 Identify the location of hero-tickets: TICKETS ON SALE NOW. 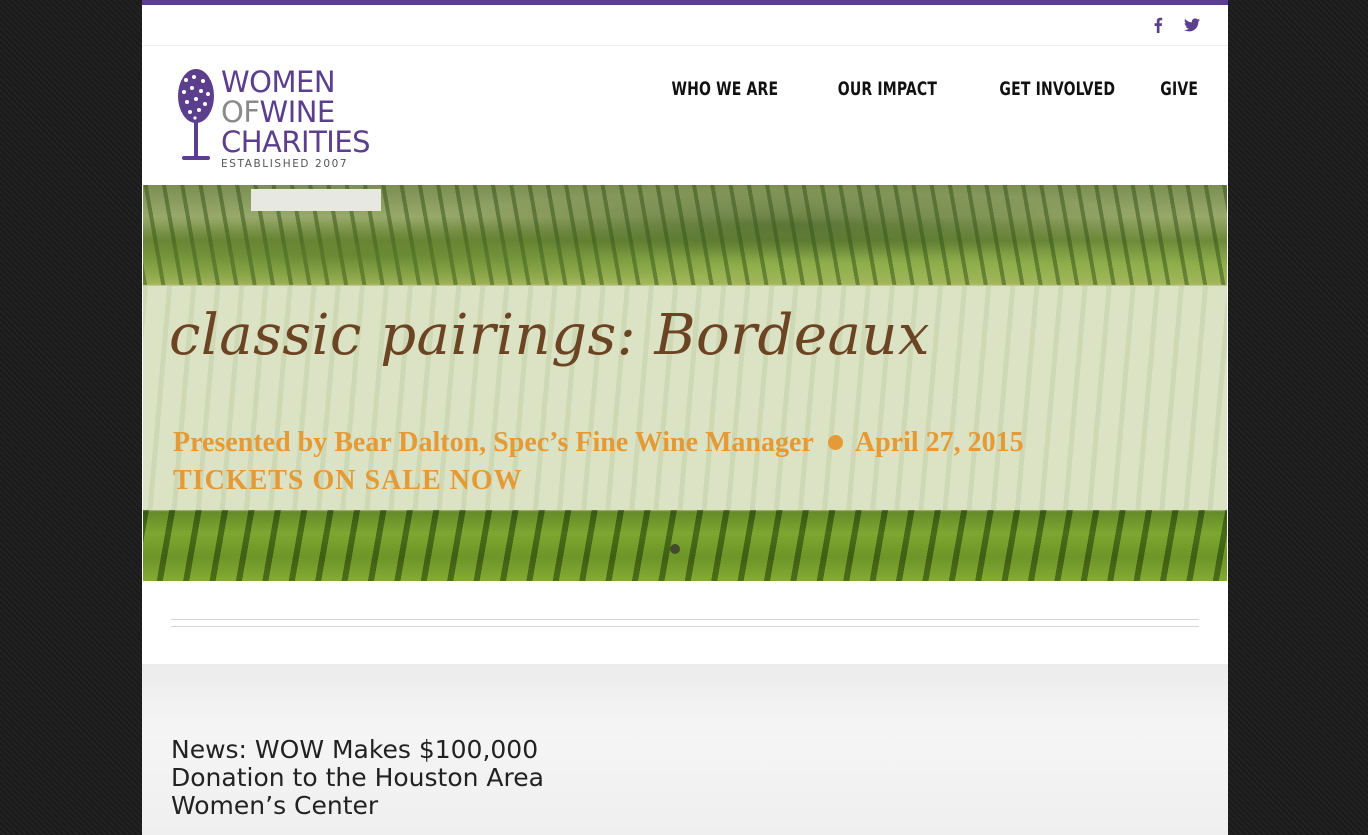
(348, 480).